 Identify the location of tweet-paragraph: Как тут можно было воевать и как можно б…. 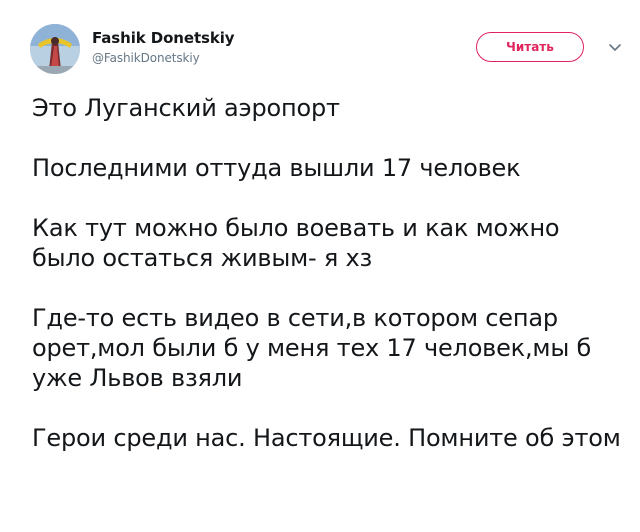
(296, 243).